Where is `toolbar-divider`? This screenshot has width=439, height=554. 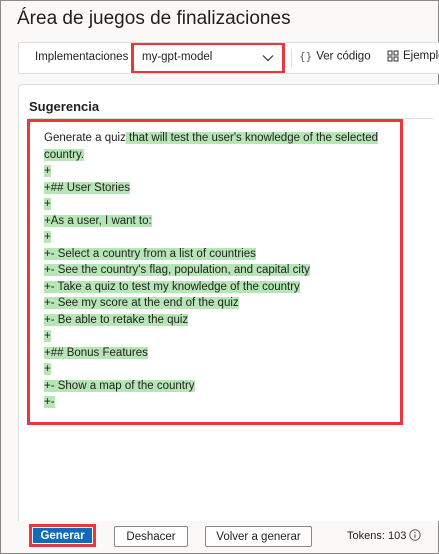 toolbar-divider is located at coordinates (291, 58).